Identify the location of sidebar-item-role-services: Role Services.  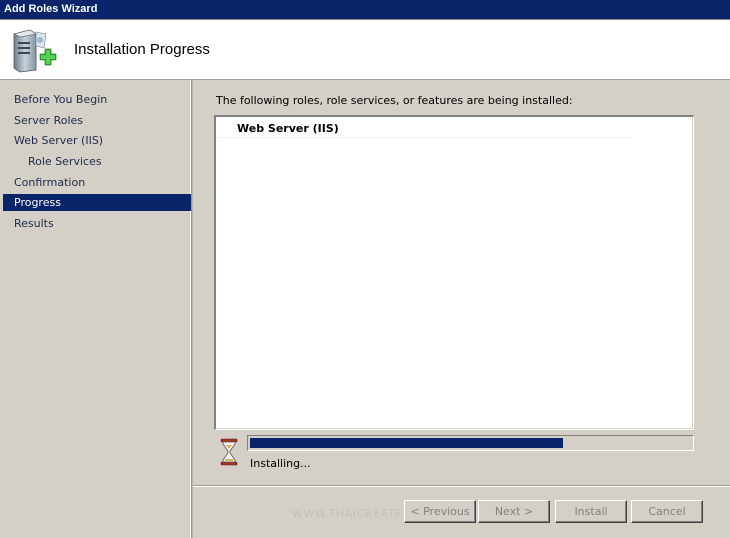
(97, 161).